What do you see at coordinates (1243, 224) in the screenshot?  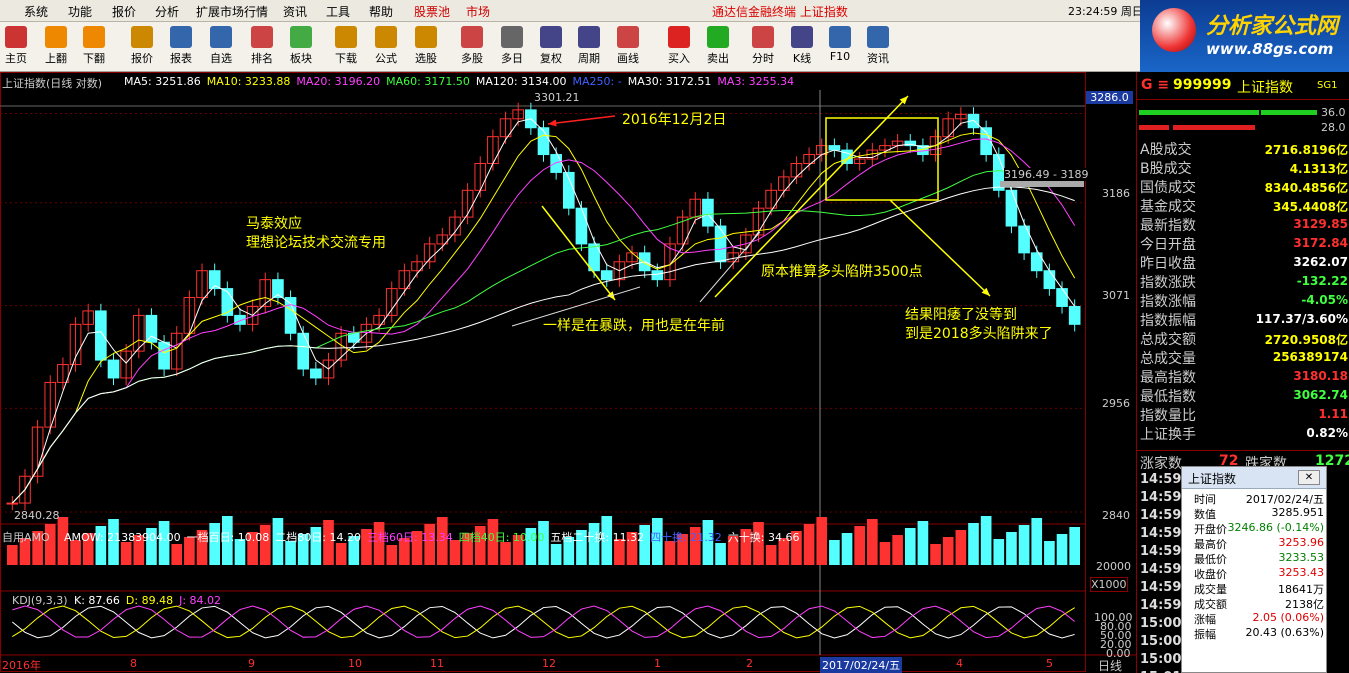 I see `quote-row-4: 最新指数 3129.85` at bounding box center [1243, 224].